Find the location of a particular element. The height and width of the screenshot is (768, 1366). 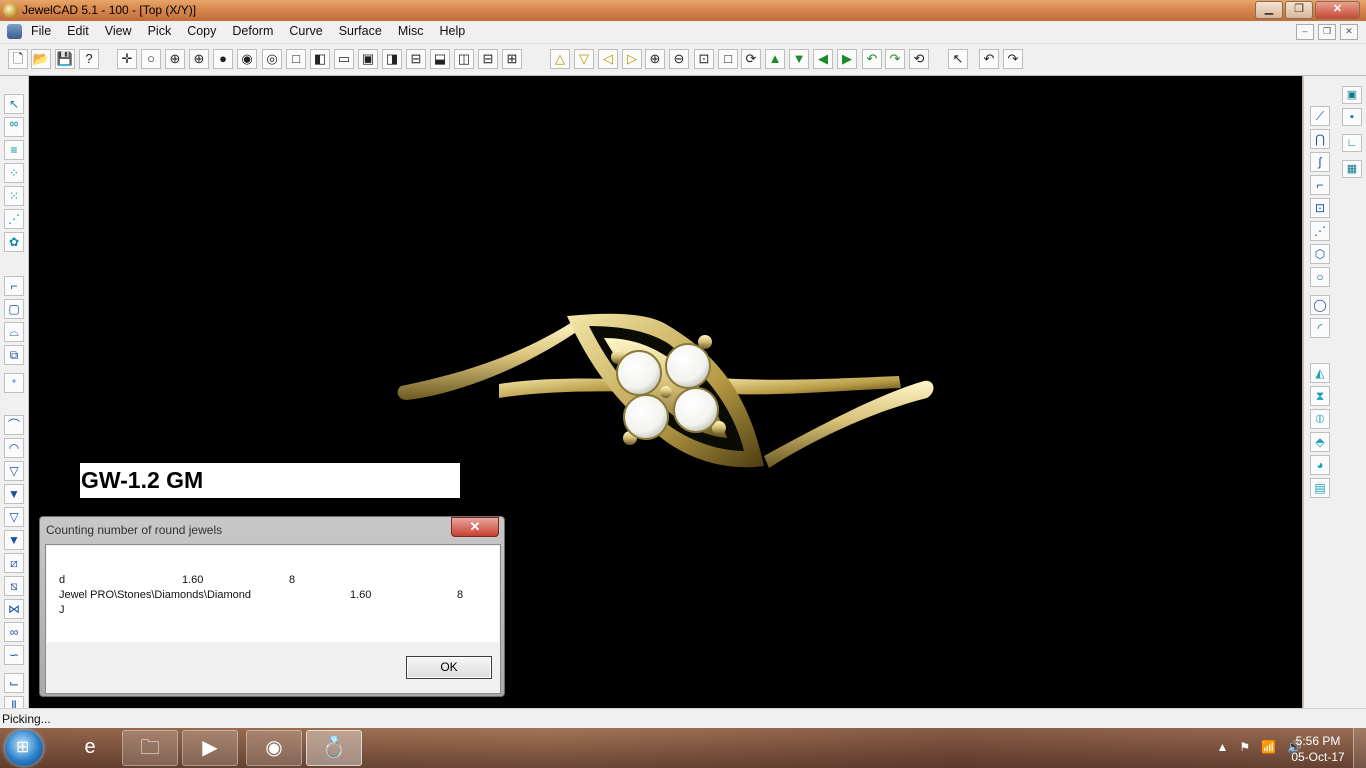

curve-polyline-icon: ⋰ is located at coordinates (1320, 231).